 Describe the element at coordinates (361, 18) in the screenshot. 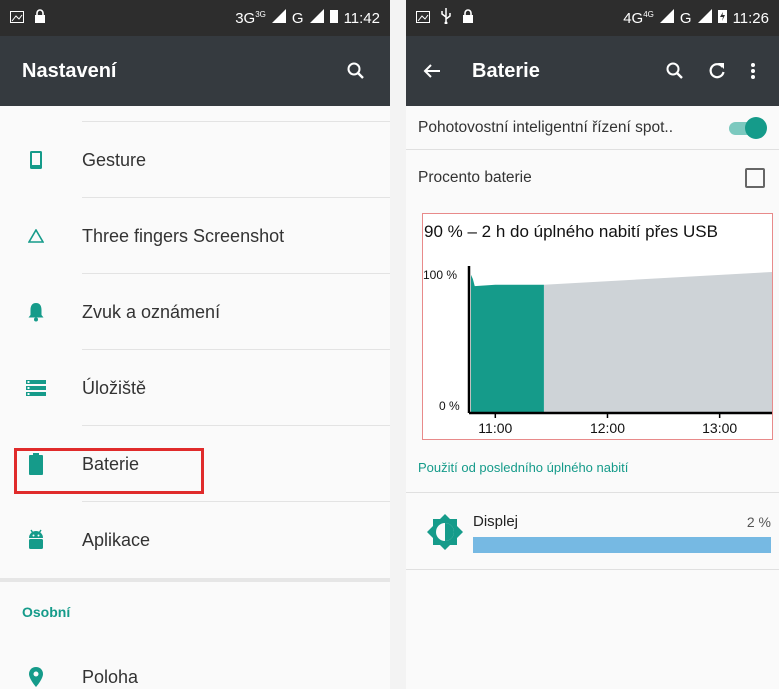

I see `clock: 11:42` at that location.